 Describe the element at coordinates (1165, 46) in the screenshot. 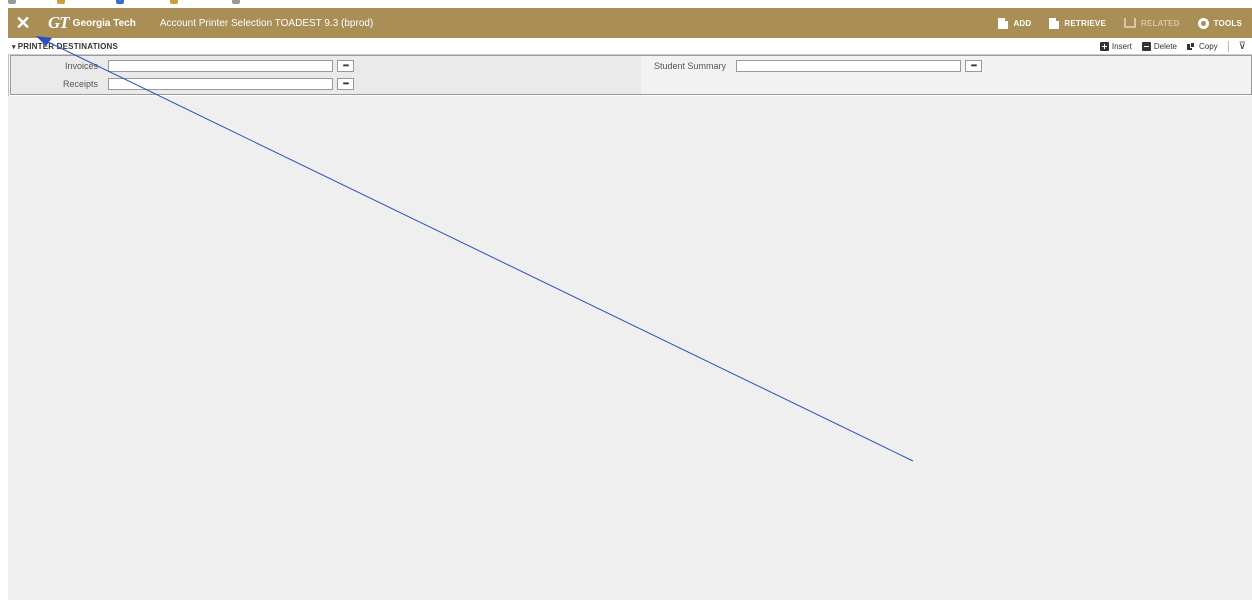

I see `delete-label: Delete` at that location.